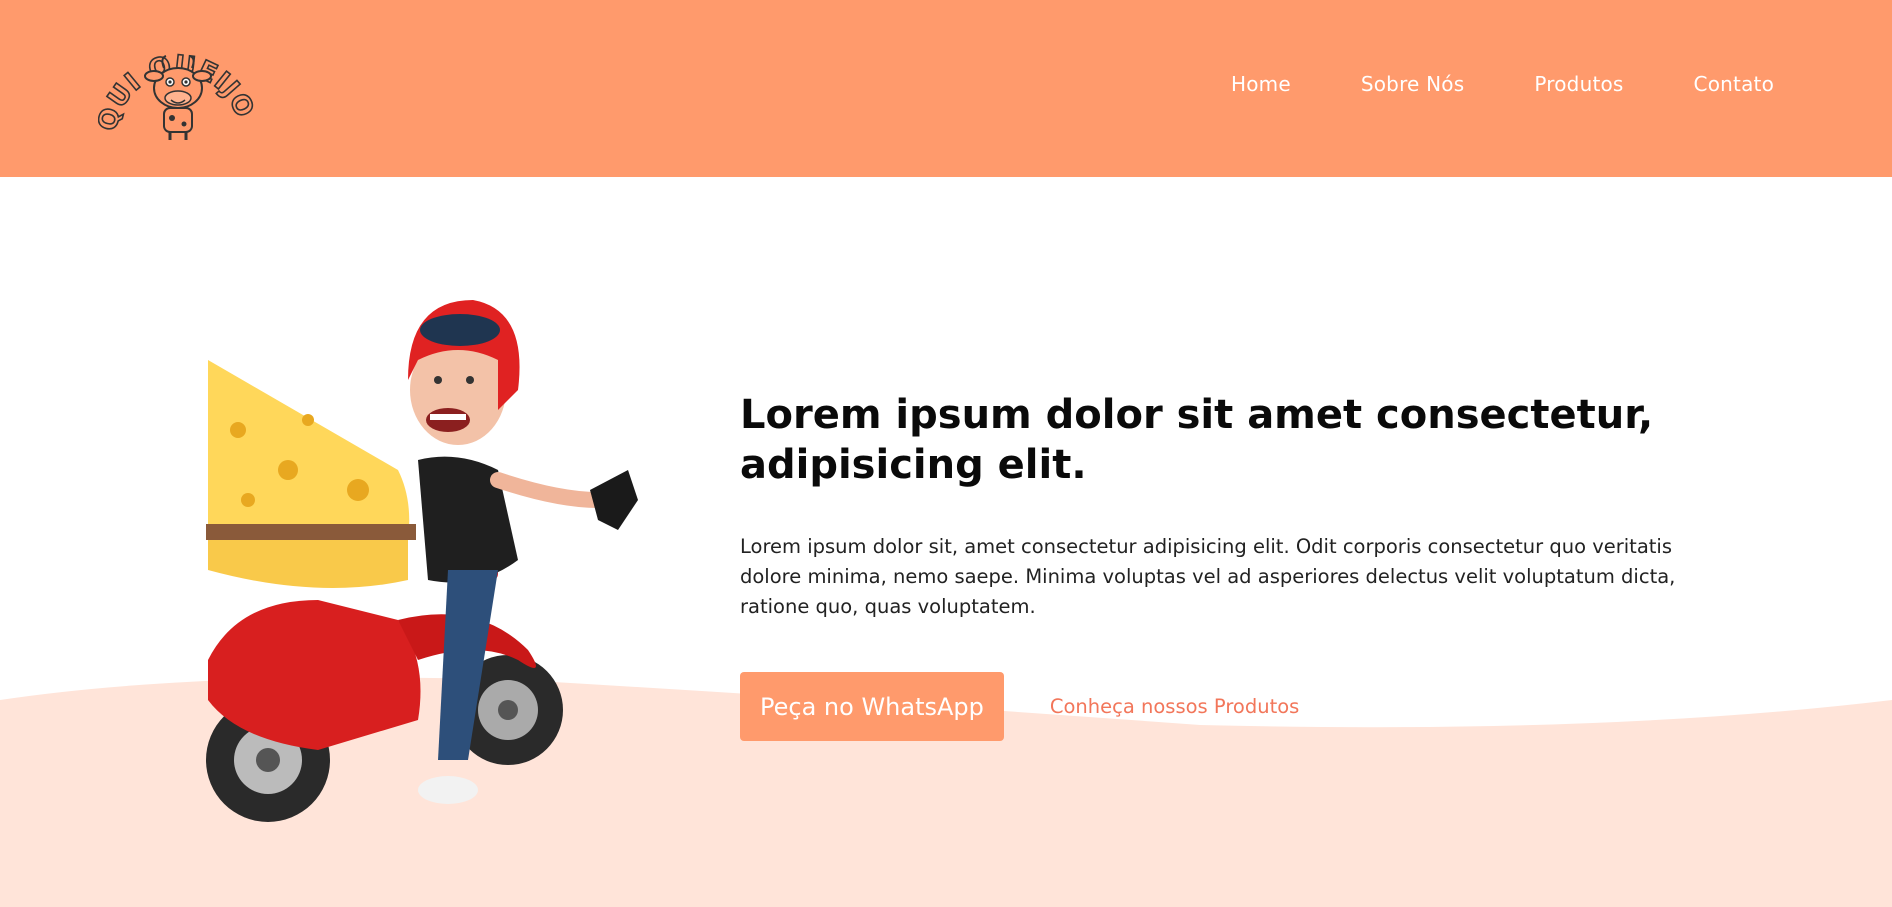 The height and width of the screenshot is (907, 1892). What do you see at coordinates (422, 561) in the screenshot?
I see `cheese-delivery-scooter-icon` at bounding box center [422, 561].